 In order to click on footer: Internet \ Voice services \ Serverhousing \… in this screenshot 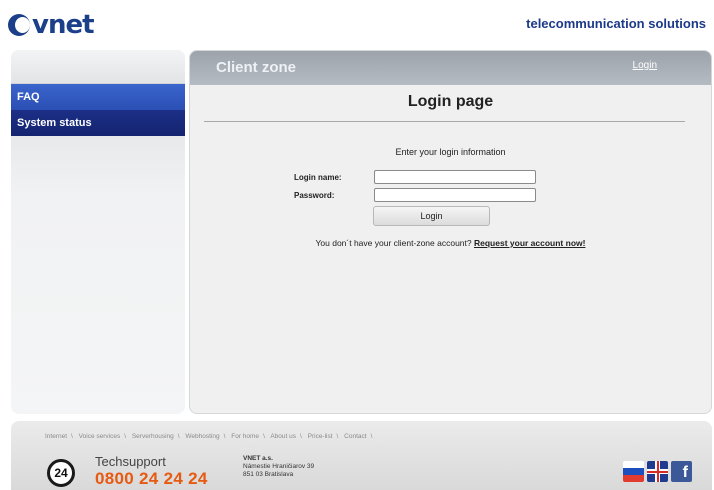, I will do `click(361, 455)`.